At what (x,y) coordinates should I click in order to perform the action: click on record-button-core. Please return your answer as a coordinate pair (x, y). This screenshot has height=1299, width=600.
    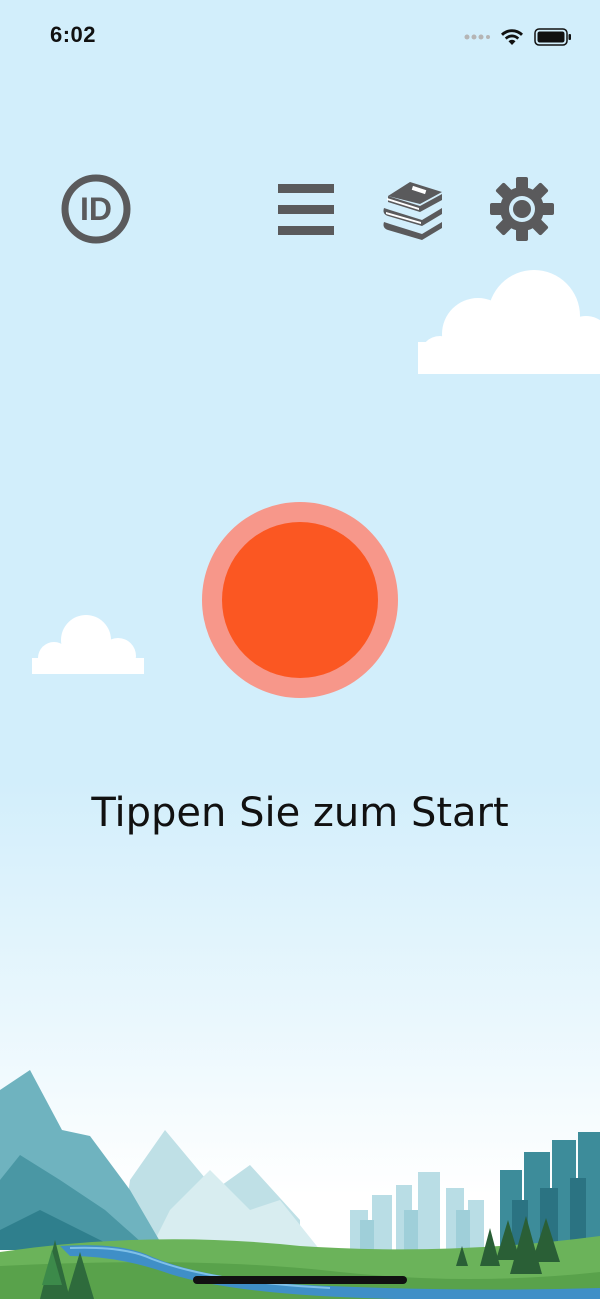
    Looking at the image, I should click on (300, 600).